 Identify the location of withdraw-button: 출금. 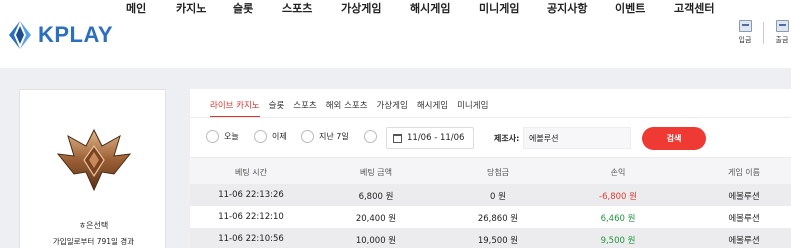
(781, 32).